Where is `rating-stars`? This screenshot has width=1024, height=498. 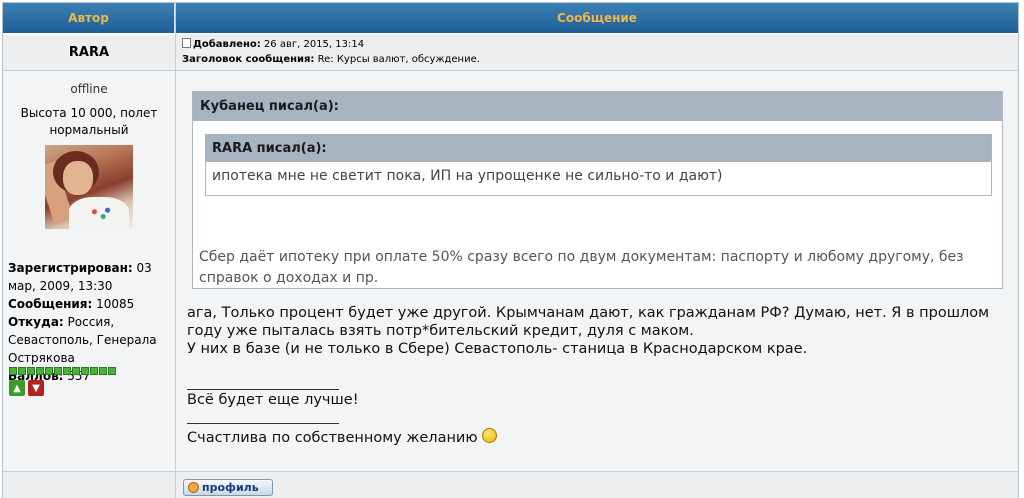 rating-stars is located at coordinates (62, 371).